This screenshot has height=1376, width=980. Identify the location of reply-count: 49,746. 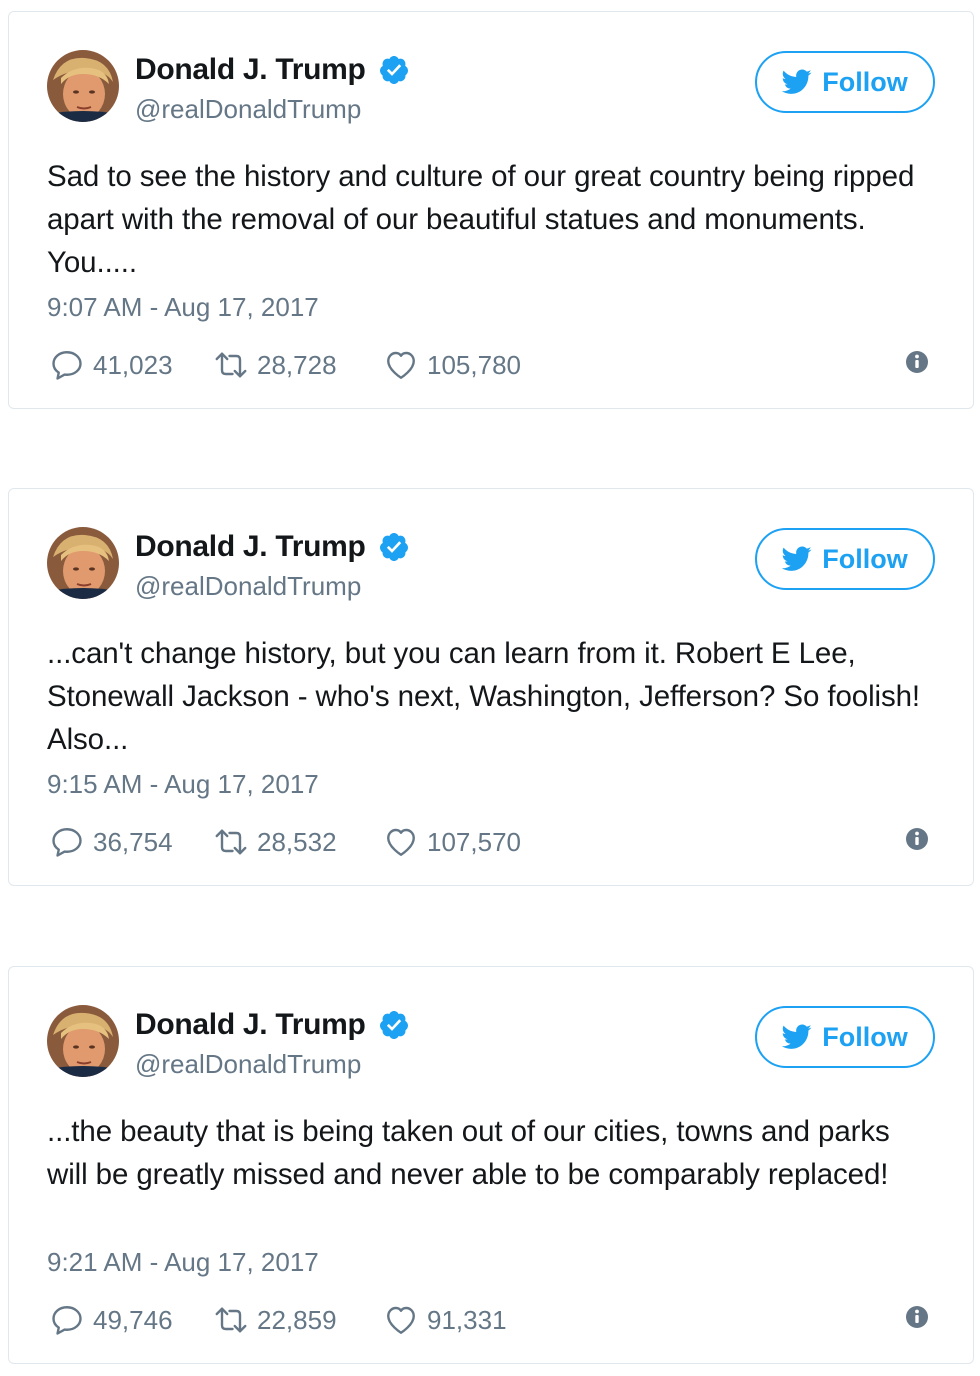
(133, 1320).